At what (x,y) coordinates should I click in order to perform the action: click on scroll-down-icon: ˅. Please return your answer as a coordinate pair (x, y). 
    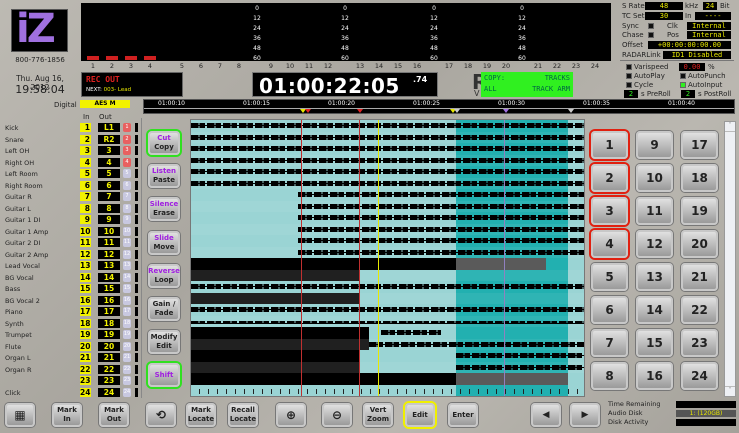
    Looking at the image, I should click on (730, 391).